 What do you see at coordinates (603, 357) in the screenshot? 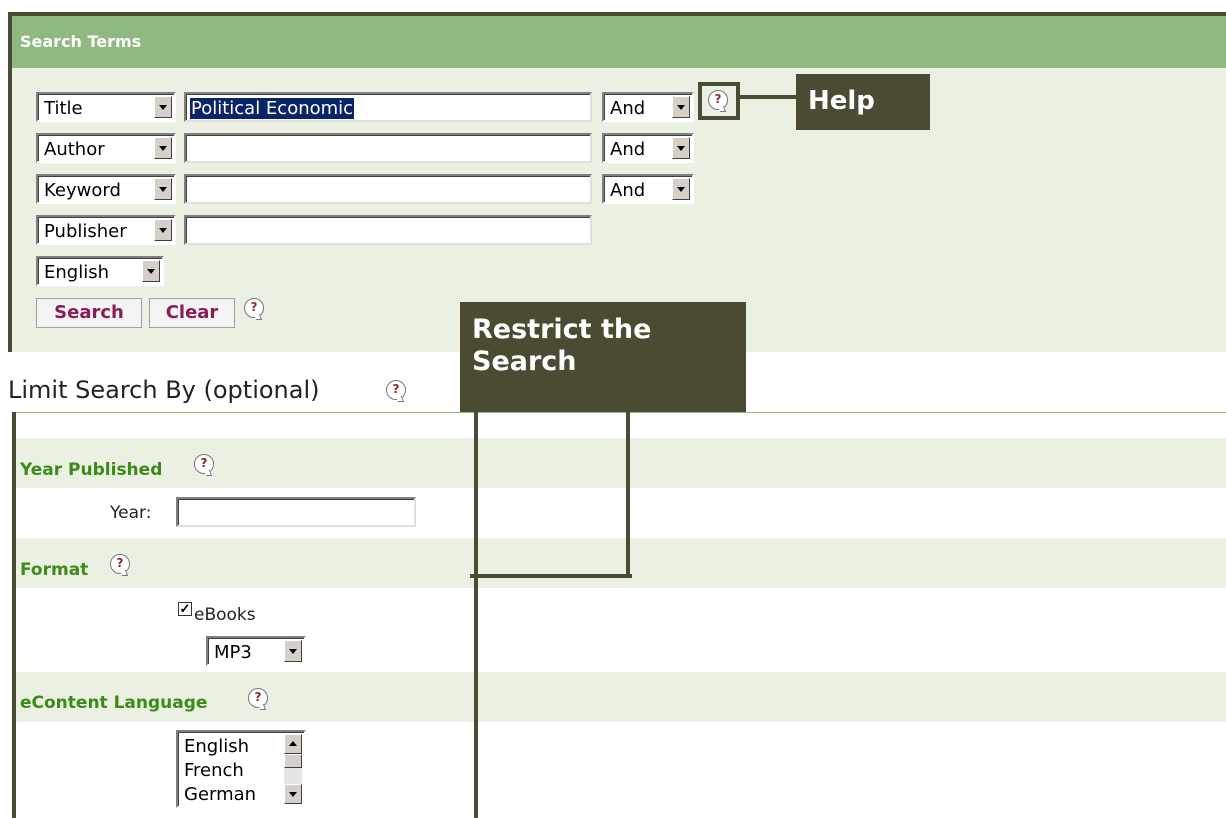
I see `restrict-search-callout: Restrict the Search` at bounding box center [603, 357].